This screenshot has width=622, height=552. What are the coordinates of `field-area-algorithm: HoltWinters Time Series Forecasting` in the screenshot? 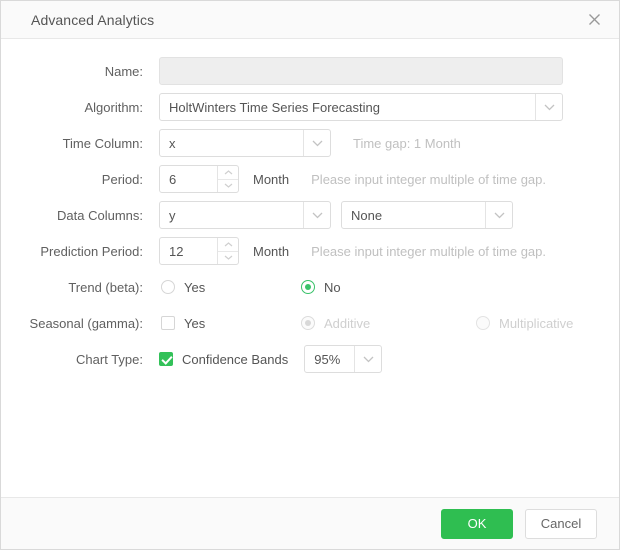 It's located at (389, 107).